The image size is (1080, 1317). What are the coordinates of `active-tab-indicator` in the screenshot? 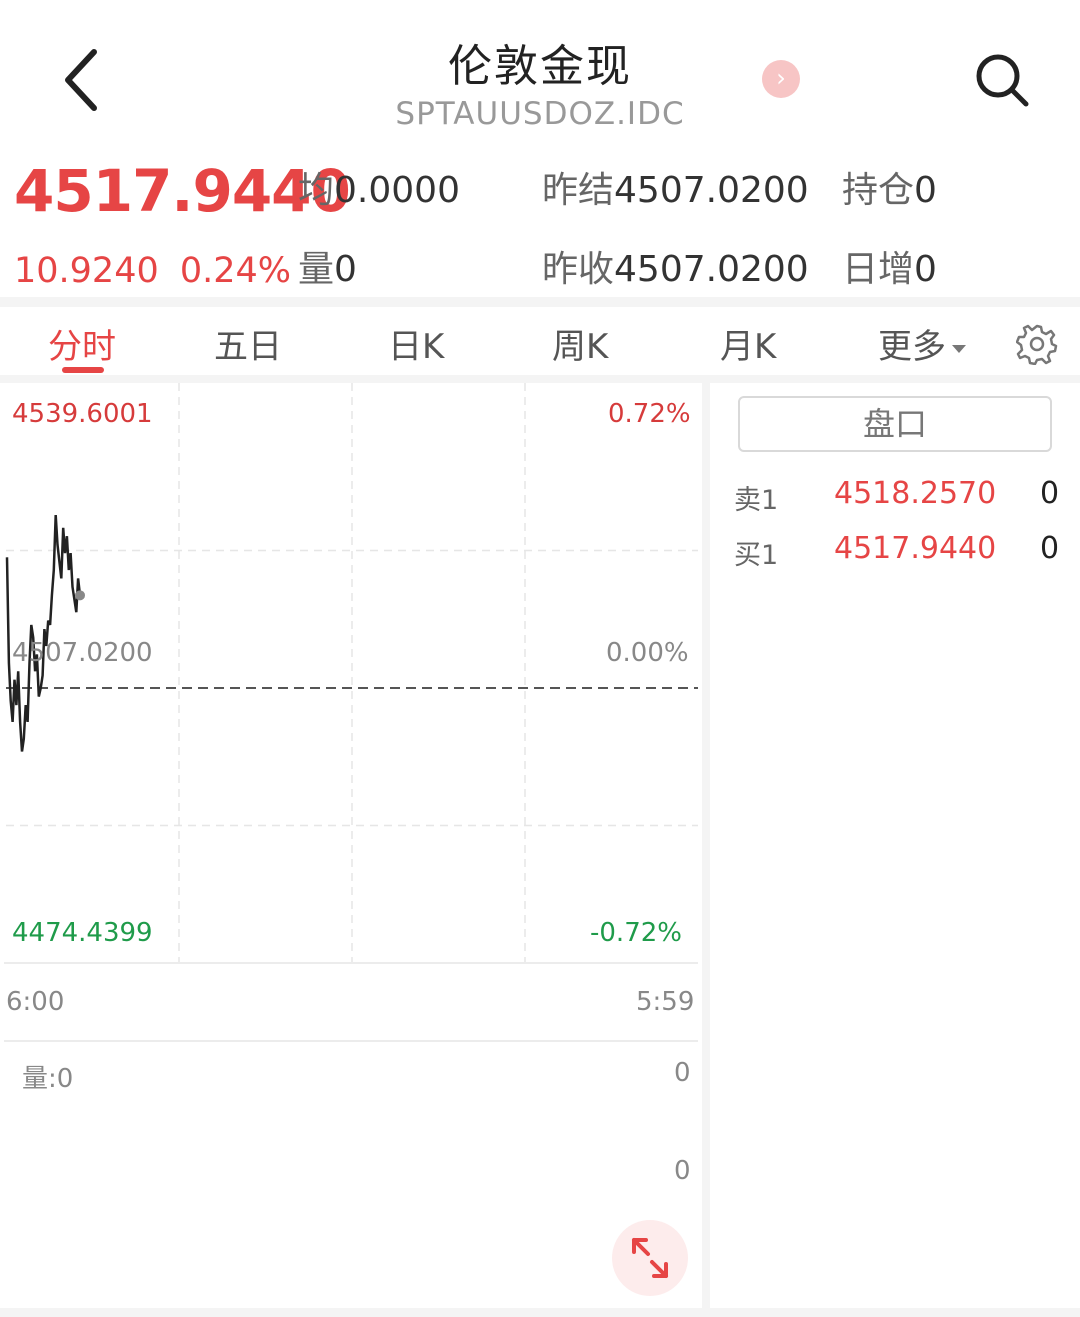 It's located at (83, 370).